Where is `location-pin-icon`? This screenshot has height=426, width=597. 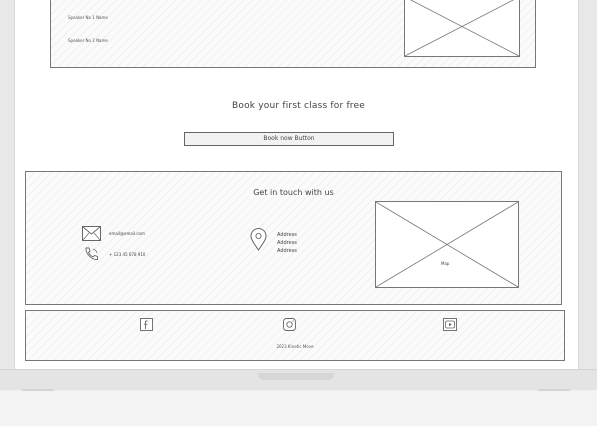
location-pin-icon is located at coordinates (258, 241).